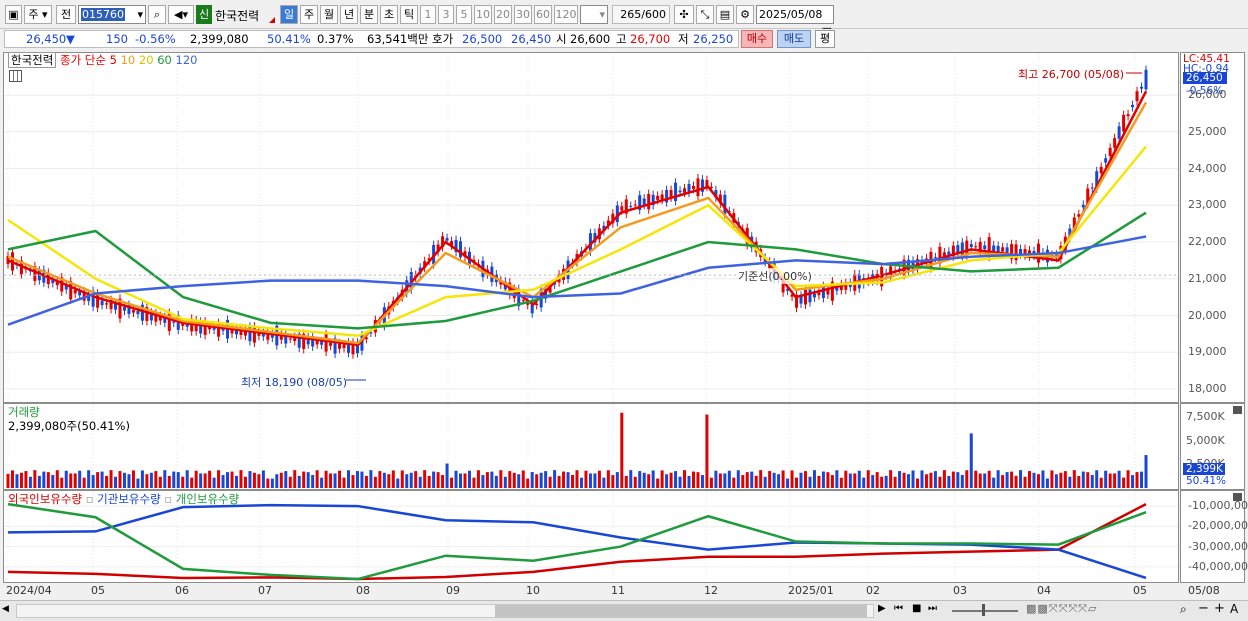  What do you see at coordinates (1219, 608) in the screenshot?
I see `zoom-in-icon: +` at bounding box center [1219, 608].